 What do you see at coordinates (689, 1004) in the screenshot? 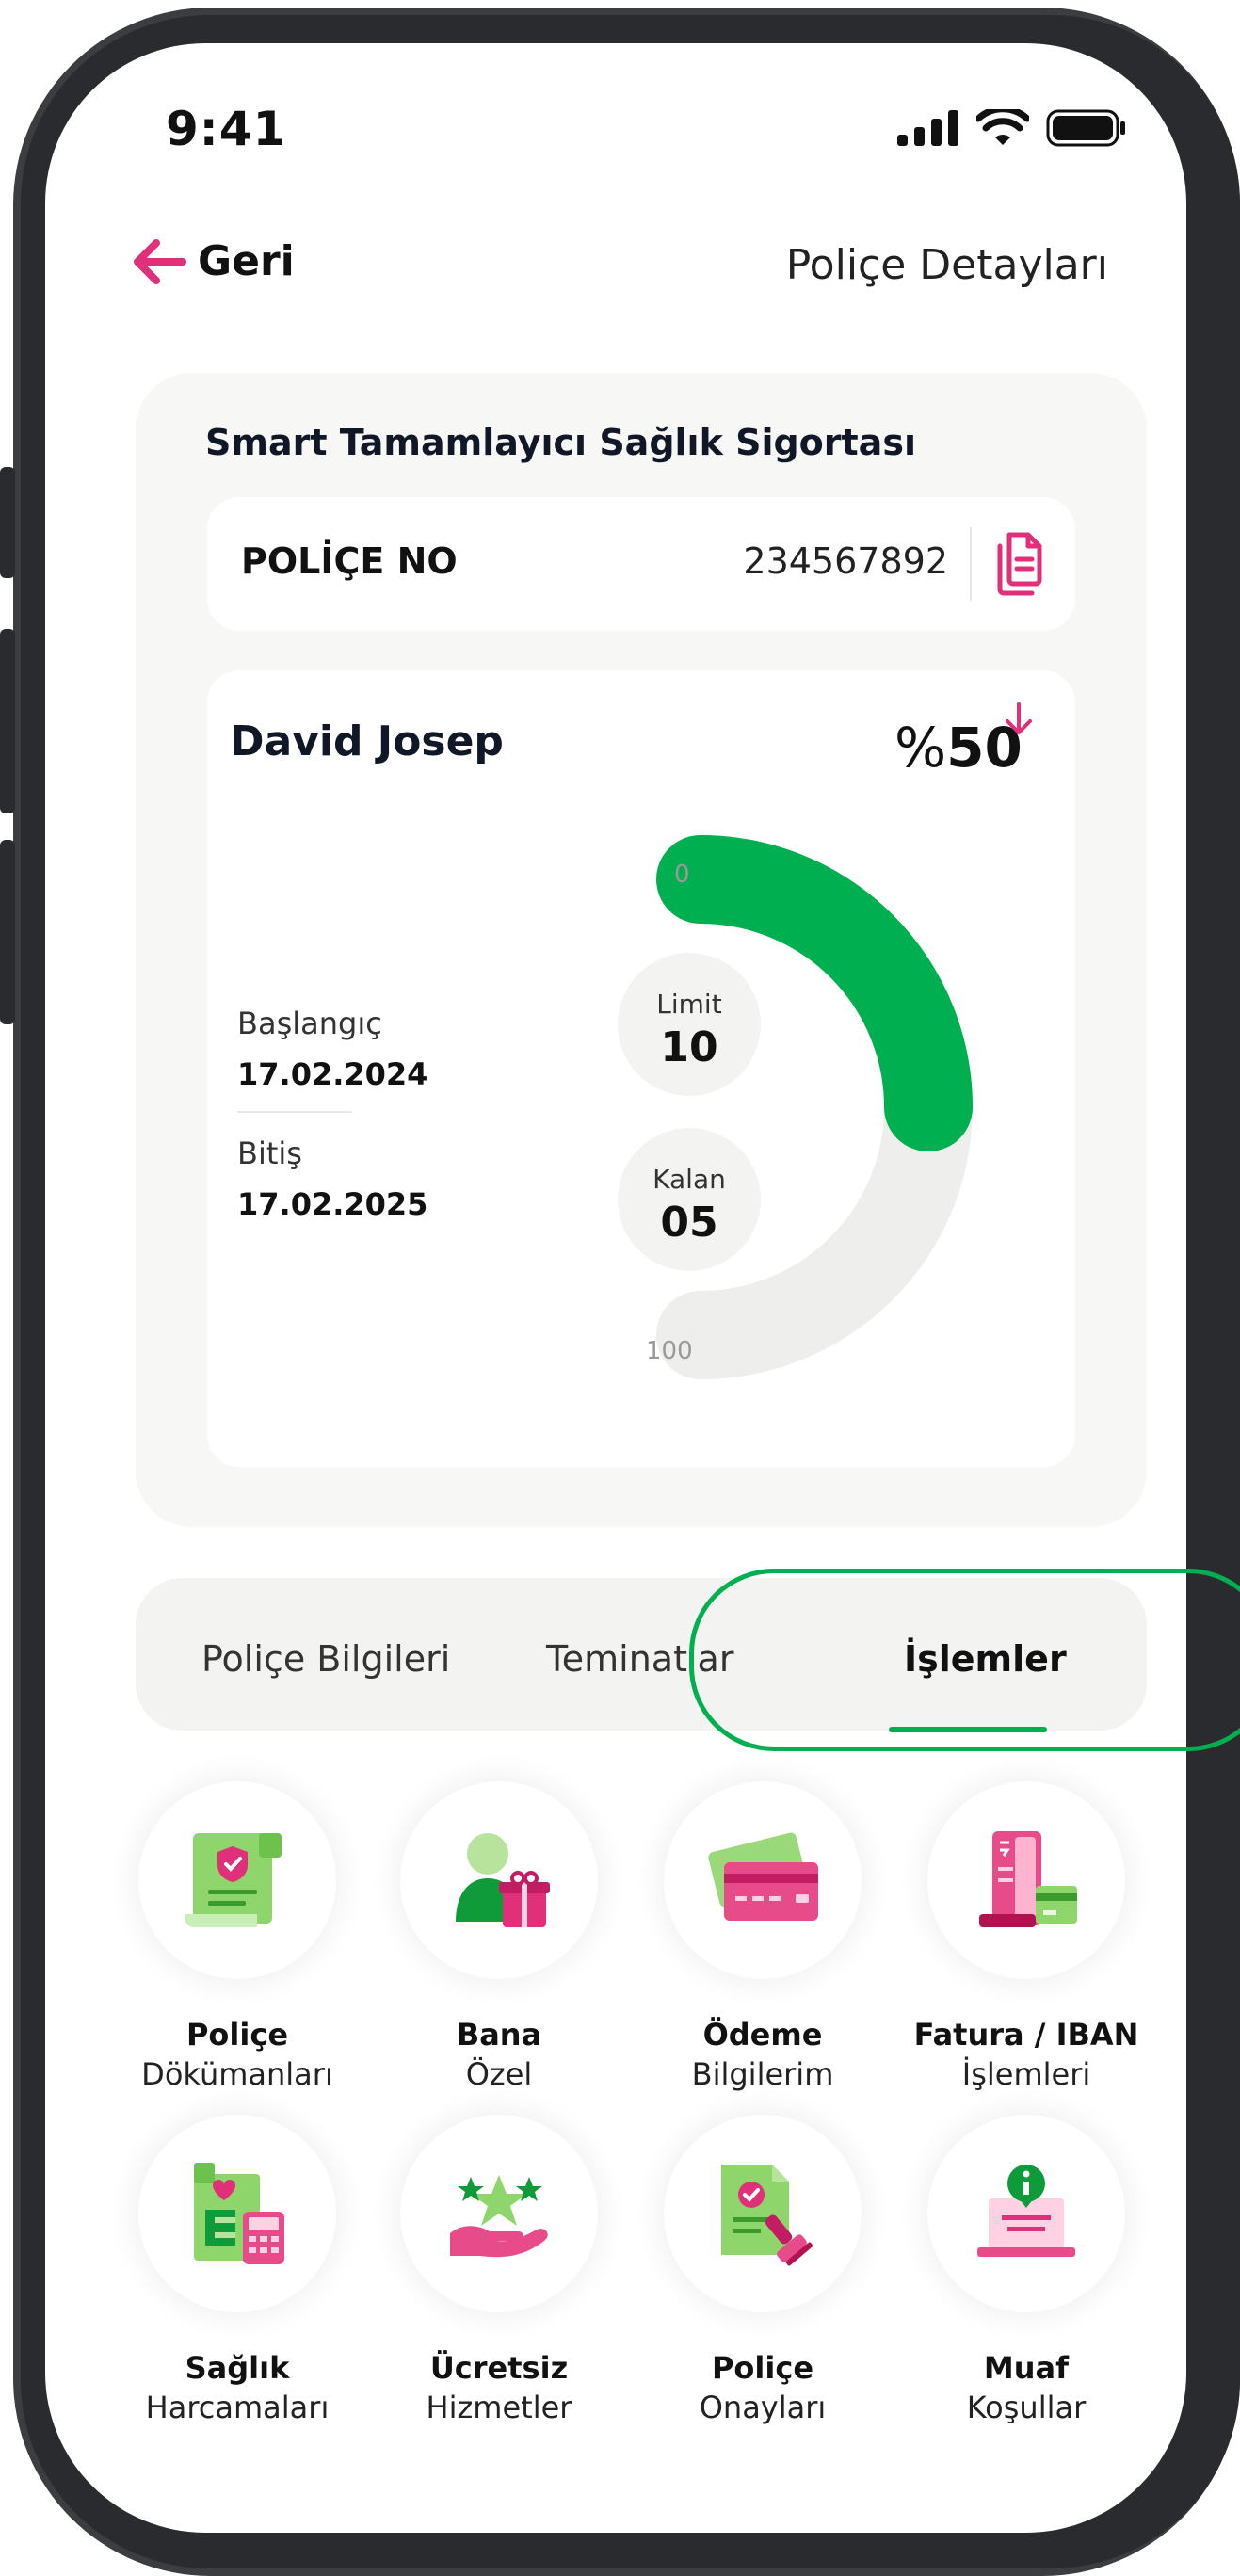
I see `limit-label: Limit` at bounding box center [689, 1004].